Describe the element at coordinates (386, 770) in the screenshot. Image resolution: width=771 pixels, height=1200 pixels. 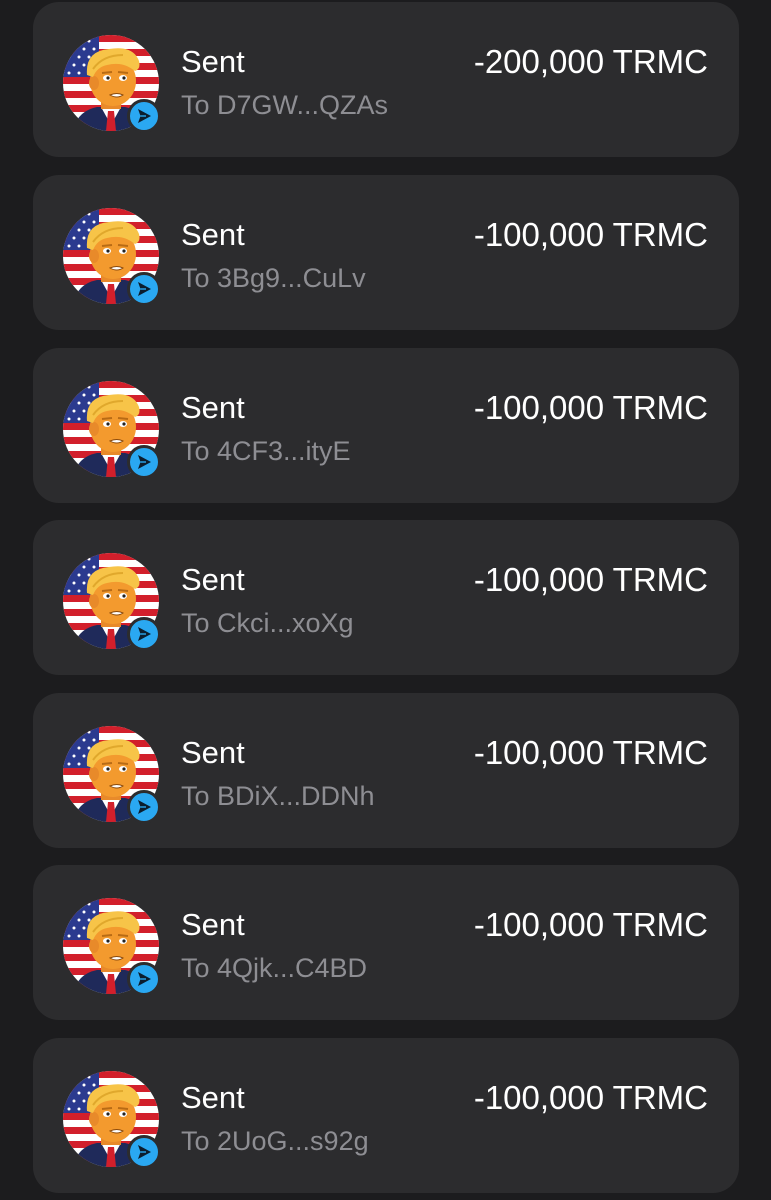
I see `transaction-row: Sent To BDiX...DDNh -100,000 TRMC` at that location.